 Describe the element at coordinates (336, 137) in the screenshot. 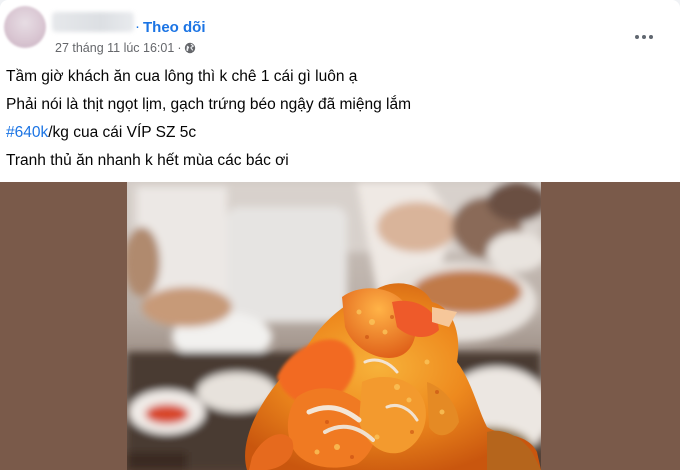

I see `post-line-3: #640k/kg cua cái VÍP SZ 5c` at that location.